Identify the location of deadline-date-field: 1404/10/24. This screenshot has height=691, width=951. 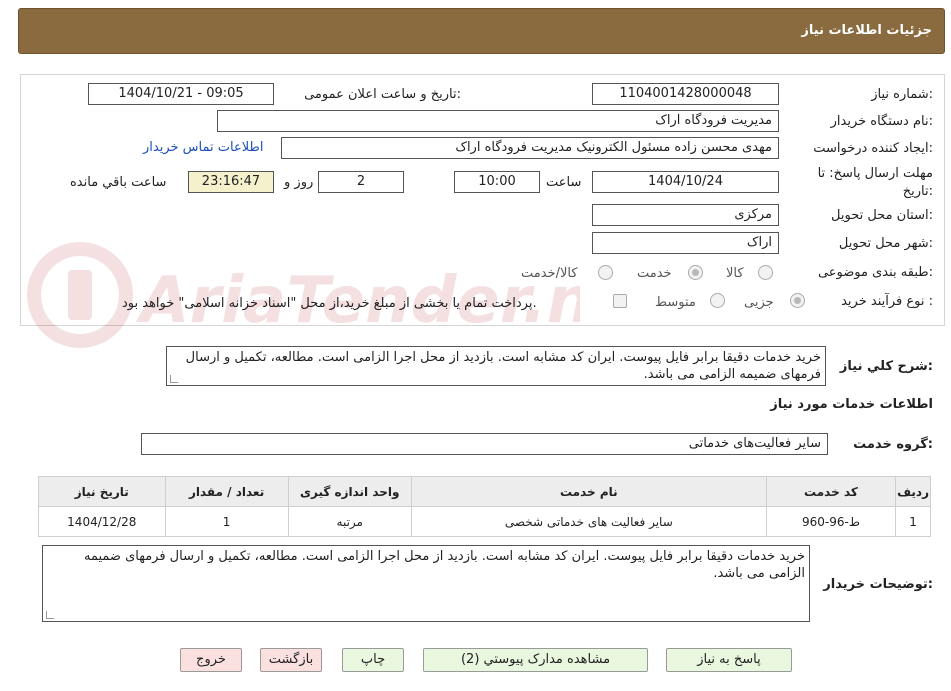
(685, 182).